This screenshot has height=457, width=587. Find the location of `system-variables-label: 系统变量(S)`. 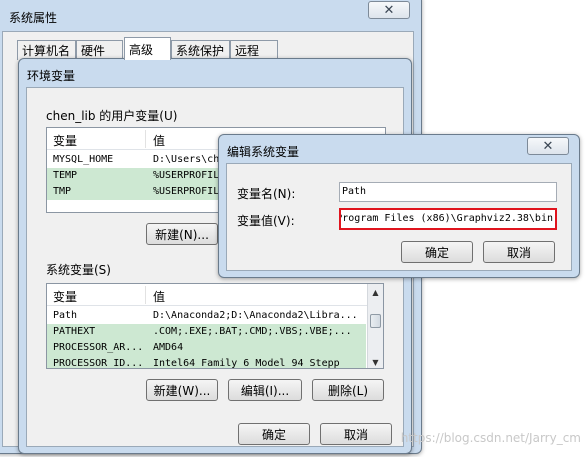

system-variables-label: 系统变量(S) is located at coordinates (79, 269).